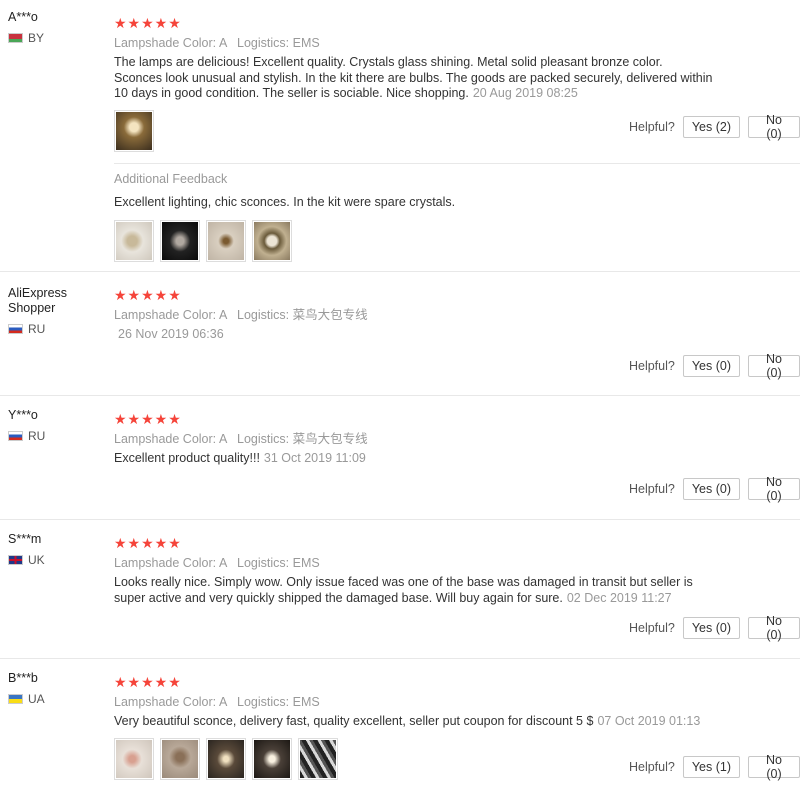 This screenshot has width=800, height=800. I want to click on lampshade-value: A, so click(222, 43).